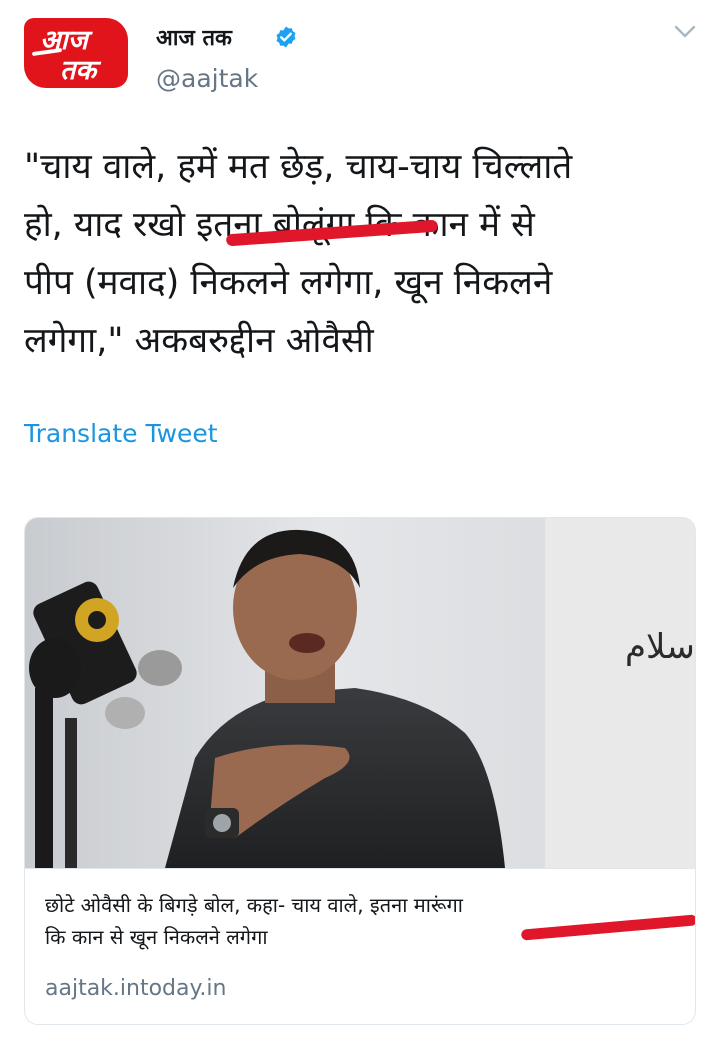 The height and width of the screenshot is (1041, 713). What do you see at coordinates (76, 53) in the screenshot?
I see `avatar: आज तक` at bounding box center [76, 53].